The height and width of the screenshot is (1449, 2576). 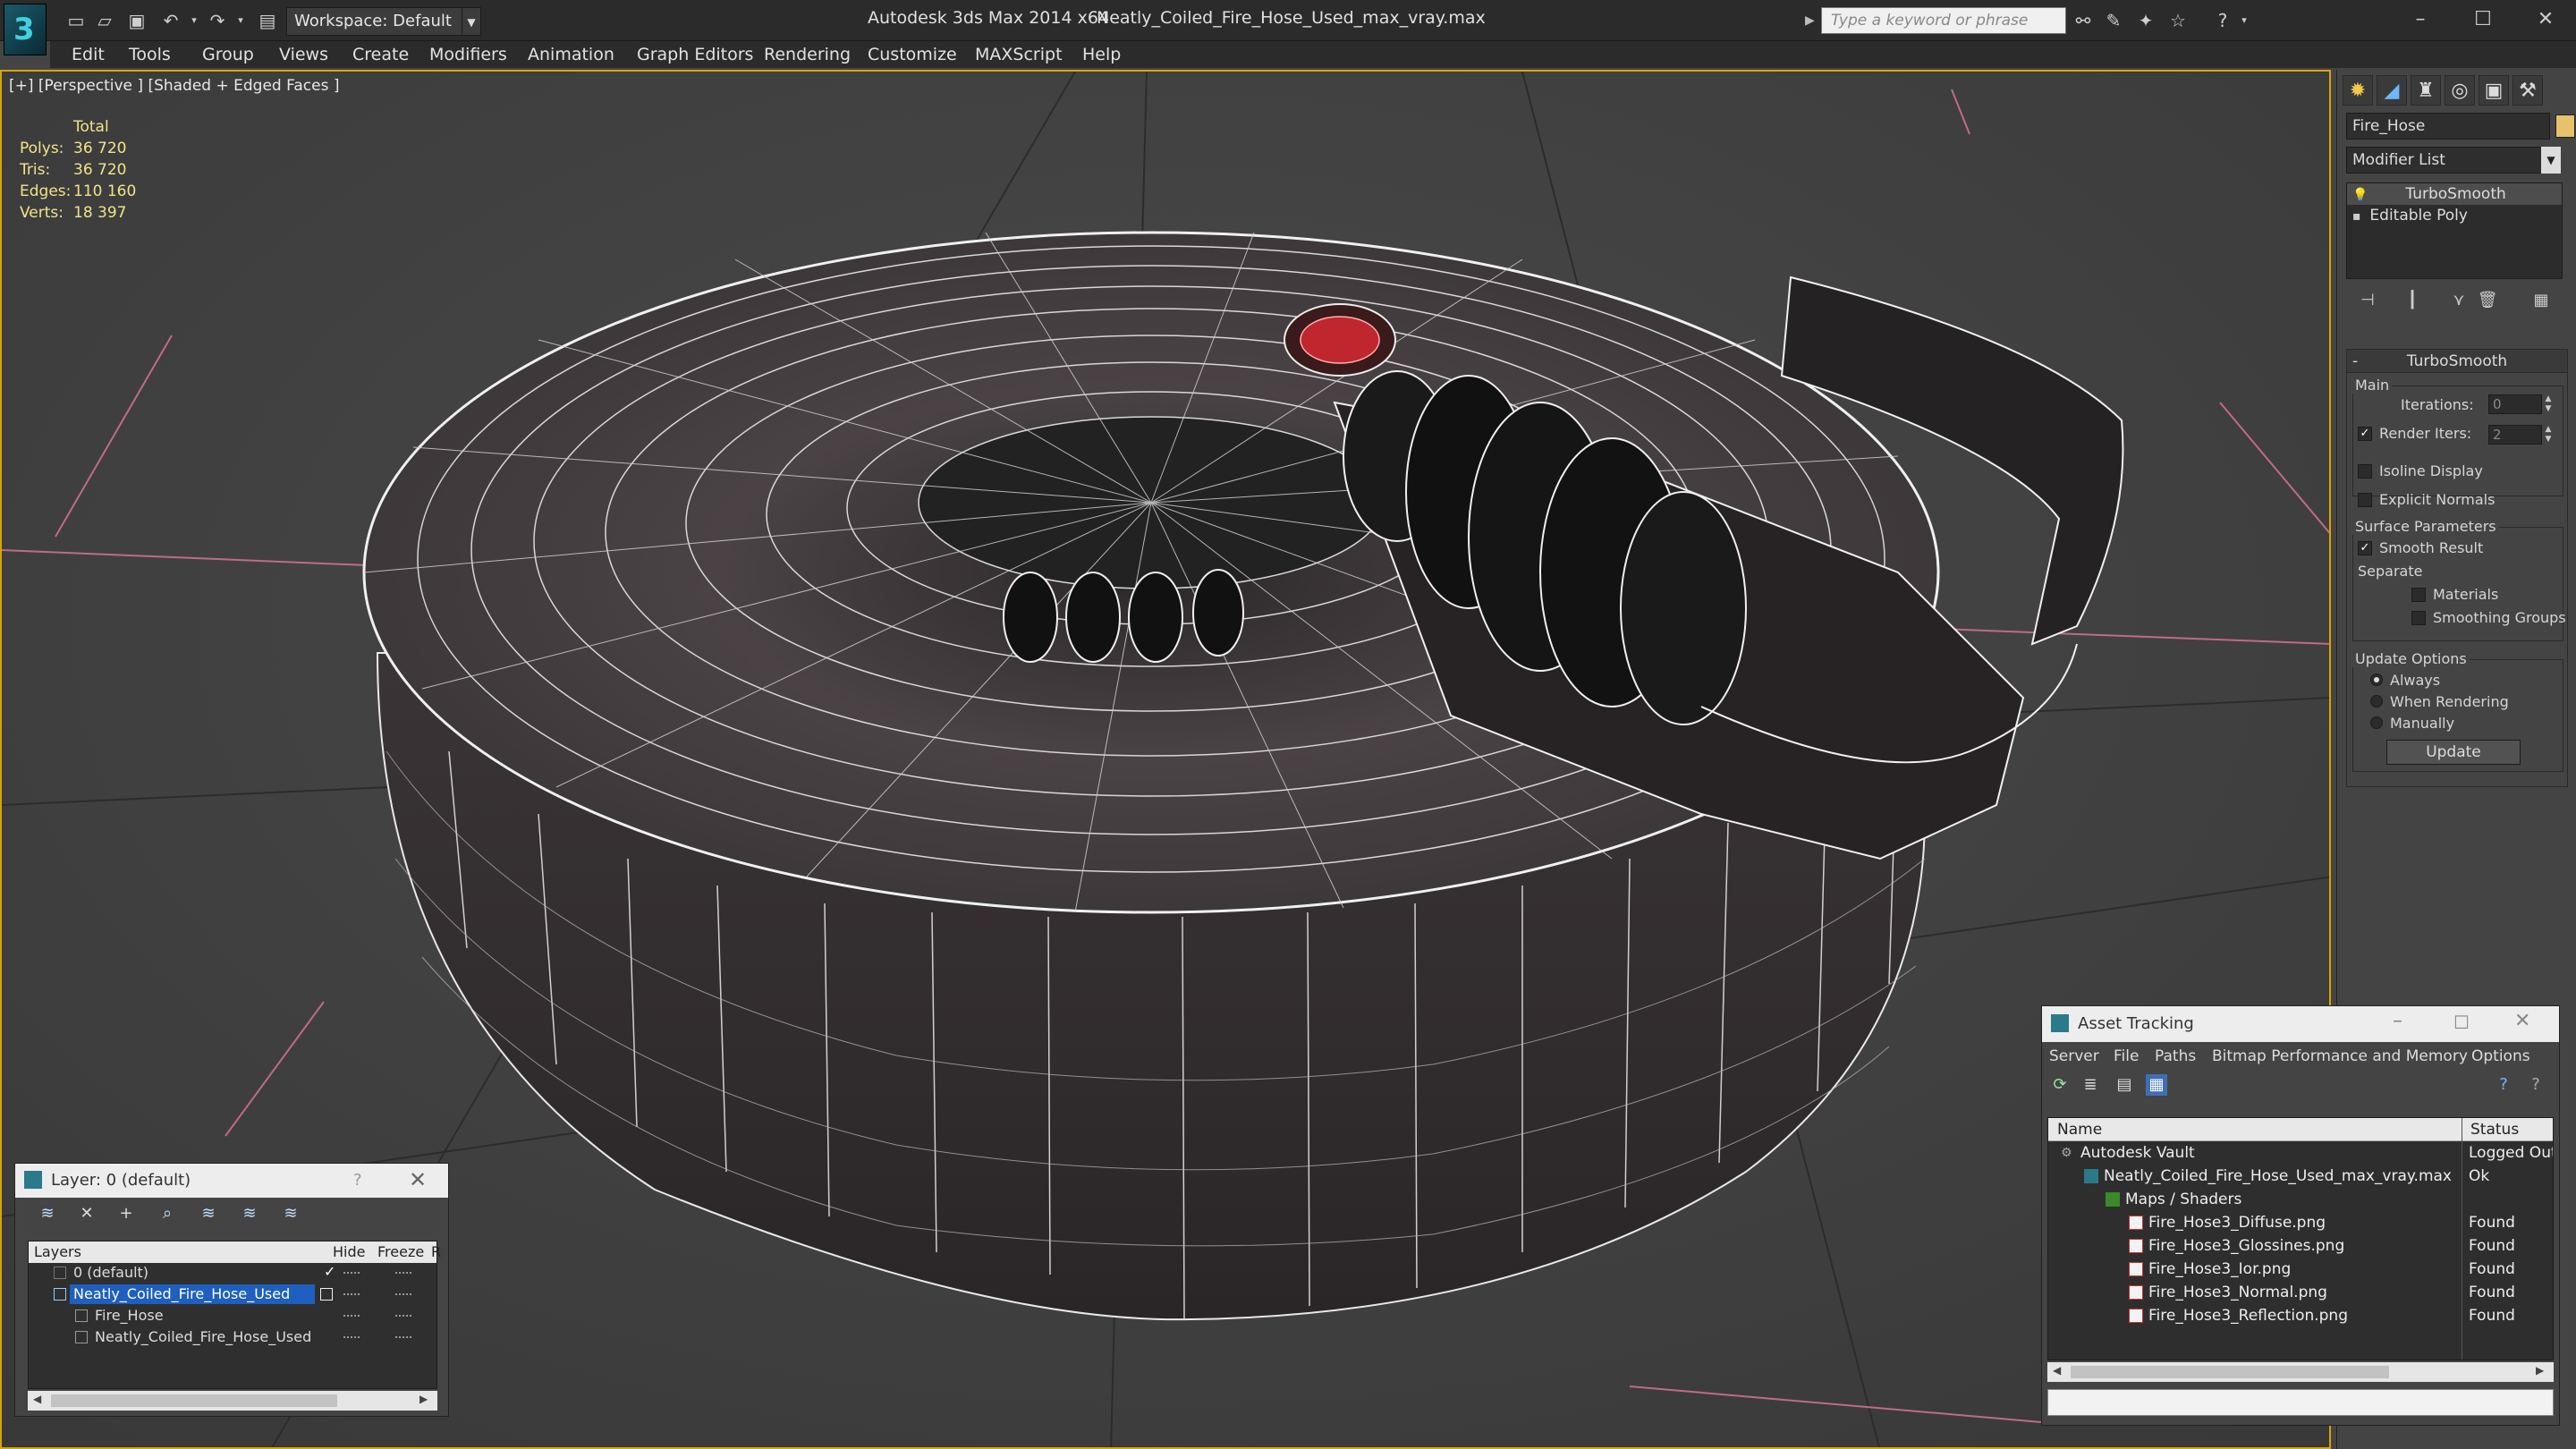 What do you see at coordinates (2454, 215) in the screenshot?
I see `stack-item-editable-poly: ▪ Editable Poly` at bounding box center [2454, 215].